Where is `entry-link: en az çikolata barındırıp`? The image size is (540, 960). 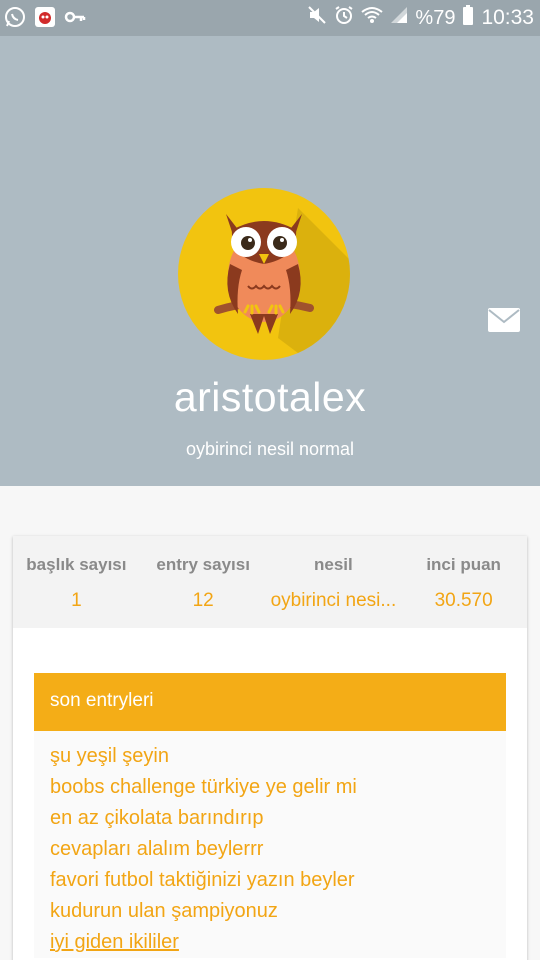 entry-link: en az çikolata barındırıp is located at coordinates (278, 818).